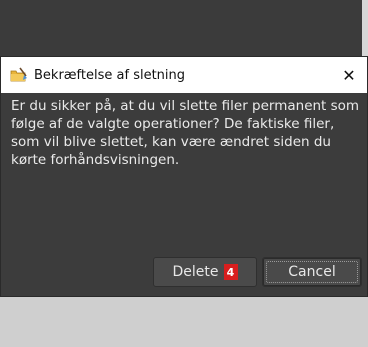  I want to click on delete-count-badge: 4, so click(230, 272).